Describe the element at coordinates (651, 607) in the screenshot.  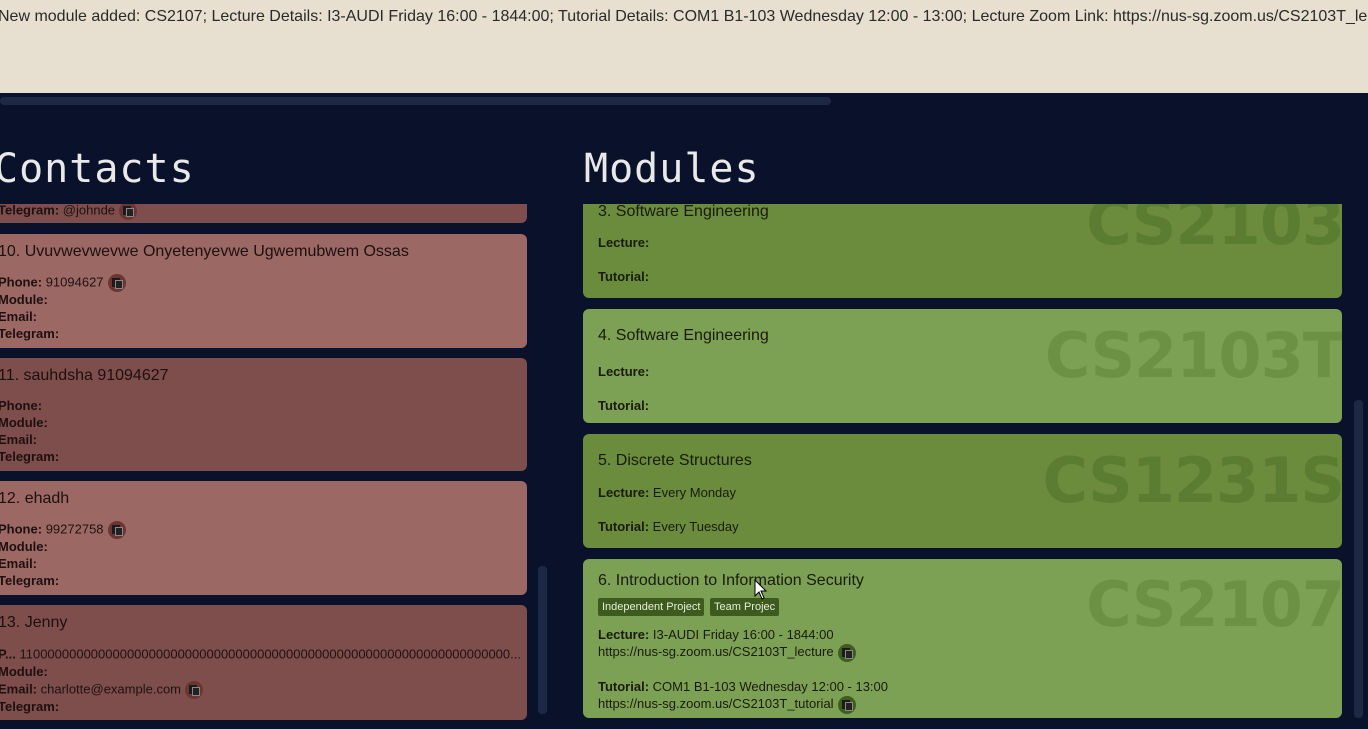
I see `tag-badge: Independent Project` at that location.